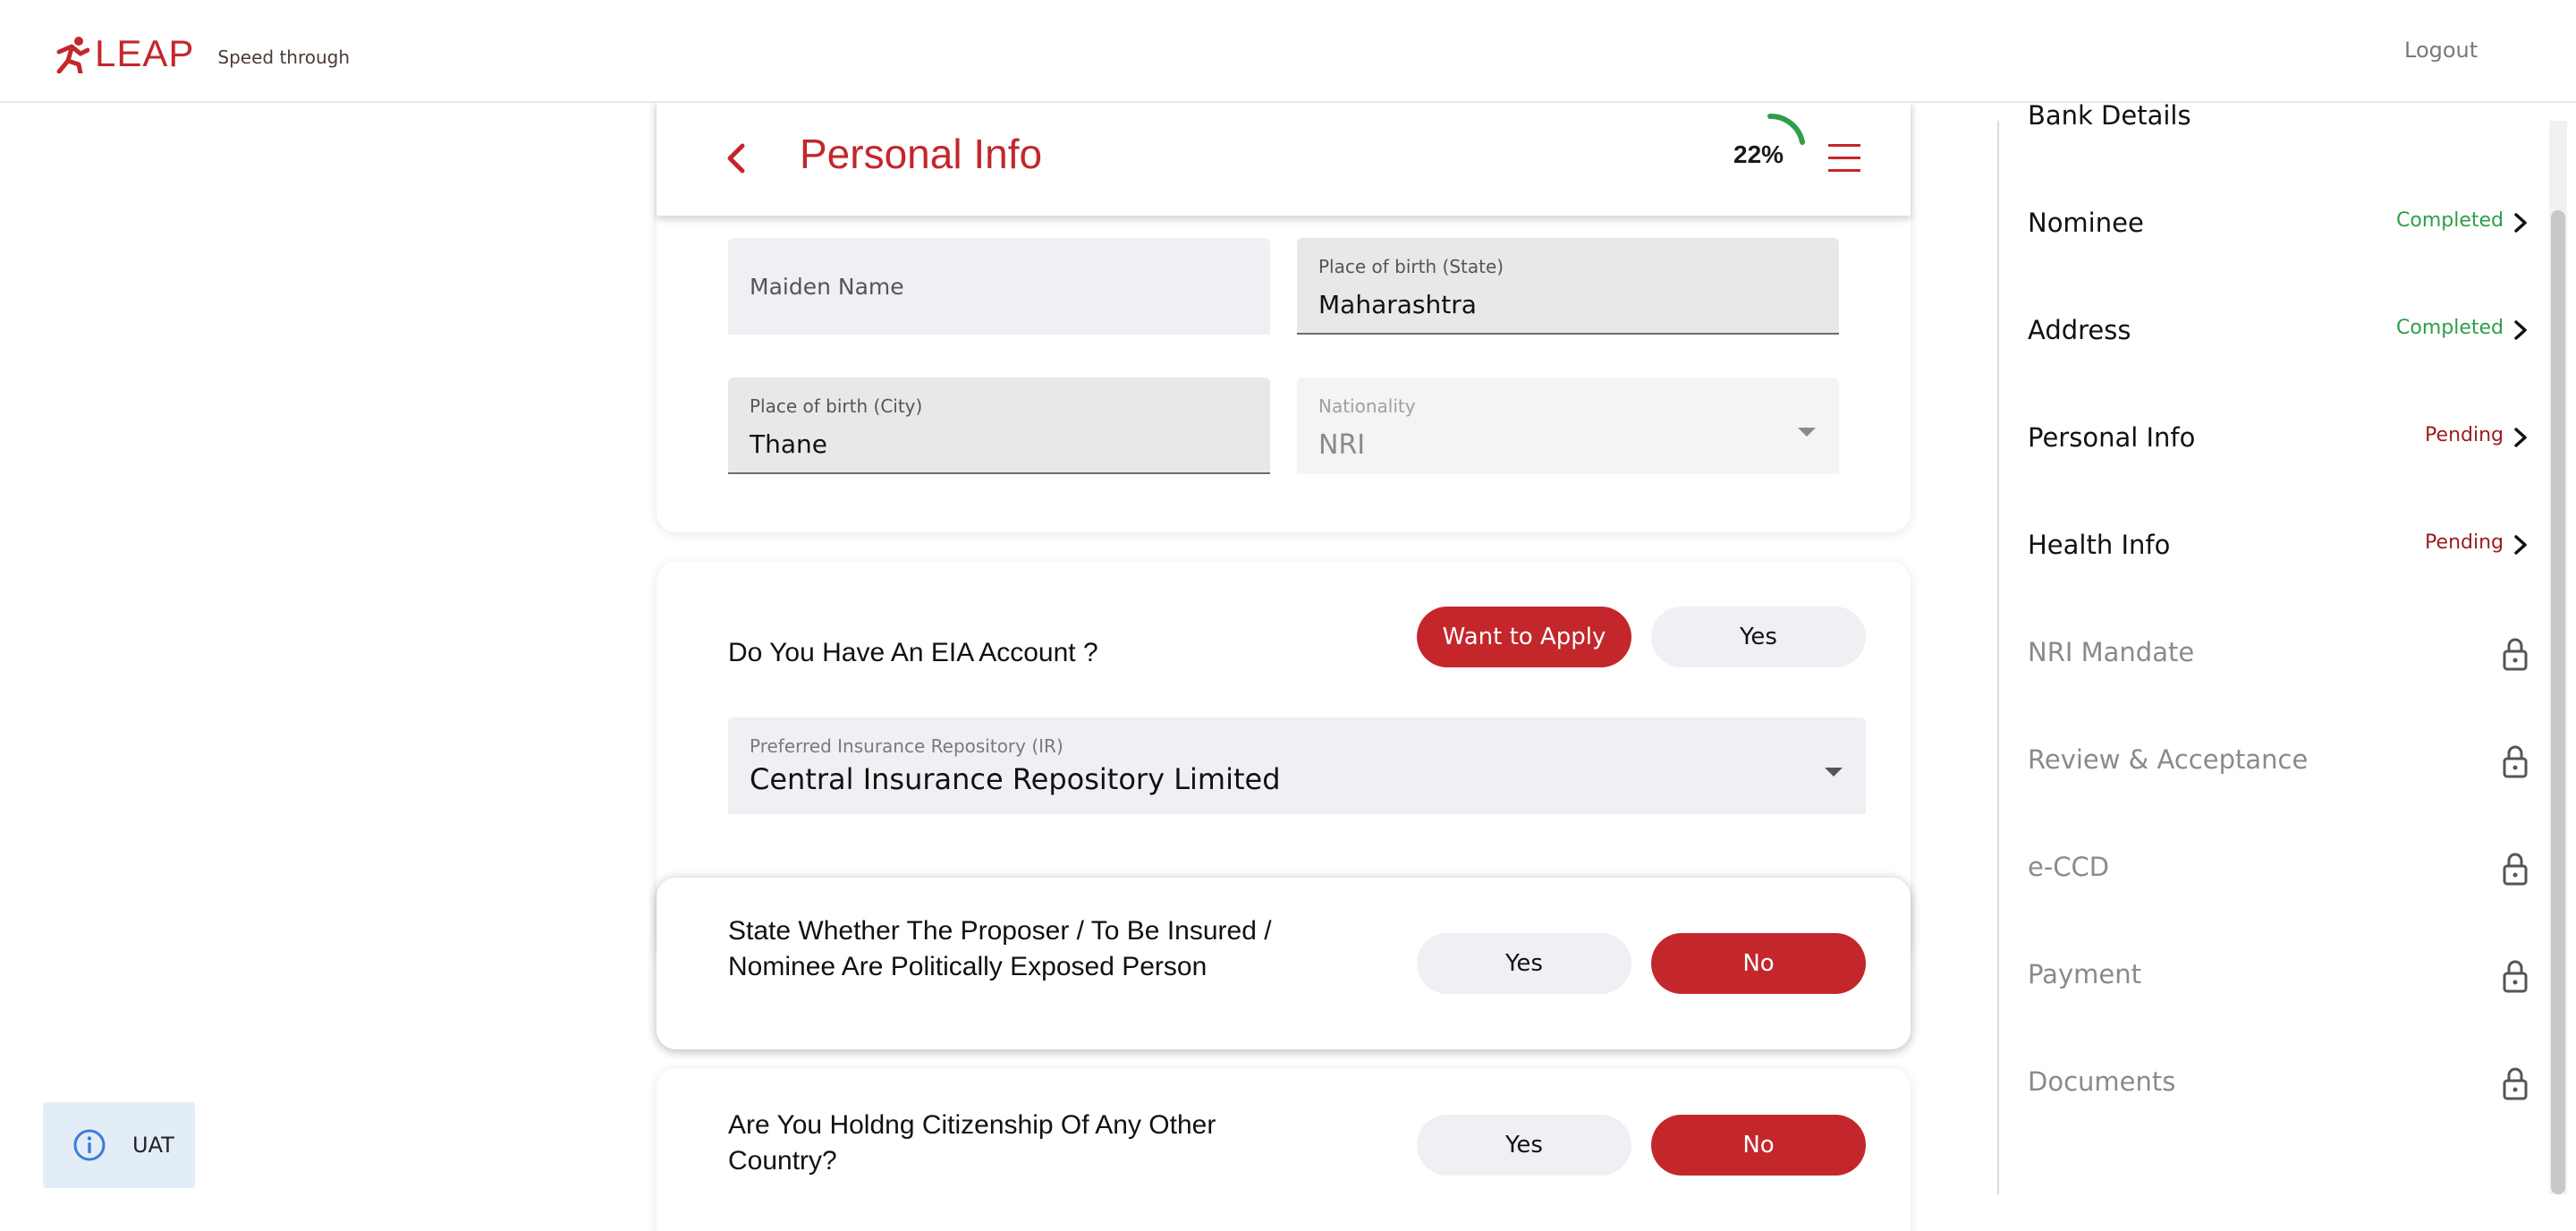  What do you see at coordinates (1015, 779) in the screenshot?
I see `insurance-repository-value: Central Insurance Repository Limited` at bounding box center [1015, 779].